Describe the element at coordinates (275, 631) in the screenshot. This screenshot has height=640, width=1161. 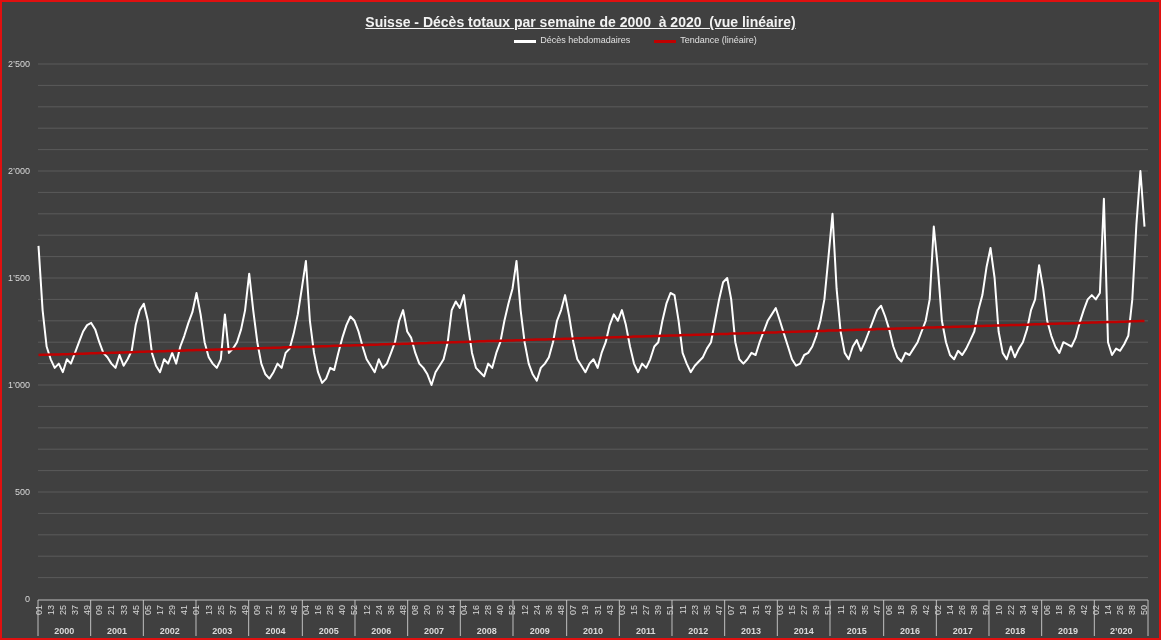
I see `year-label: 2004` at that location.